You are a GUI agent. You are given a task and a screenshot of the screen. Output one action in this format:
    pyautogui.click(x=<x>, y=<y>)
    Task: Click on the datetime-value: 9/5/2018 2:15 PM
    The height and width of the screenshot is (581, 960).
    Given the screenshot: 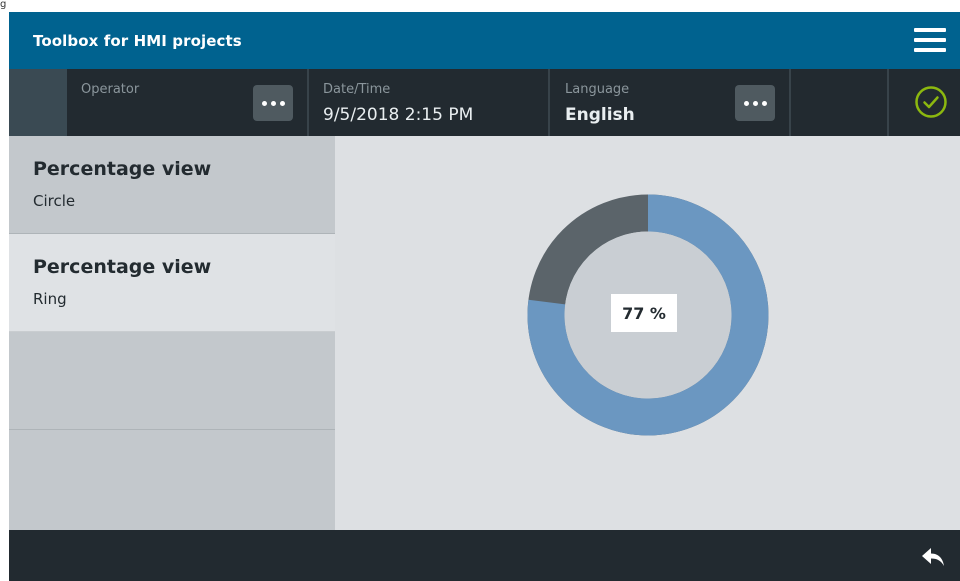 What is the action you would take?
    pyautogui.click(x=398, y=115)
    